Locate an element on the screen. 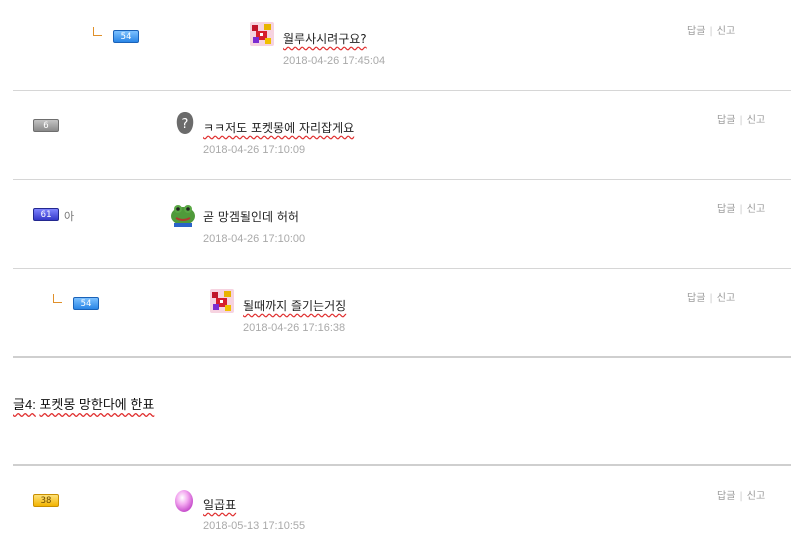 The width and height of the screenshot is (791, 545). level-badge: 38 is located at coordinates (46, 500).